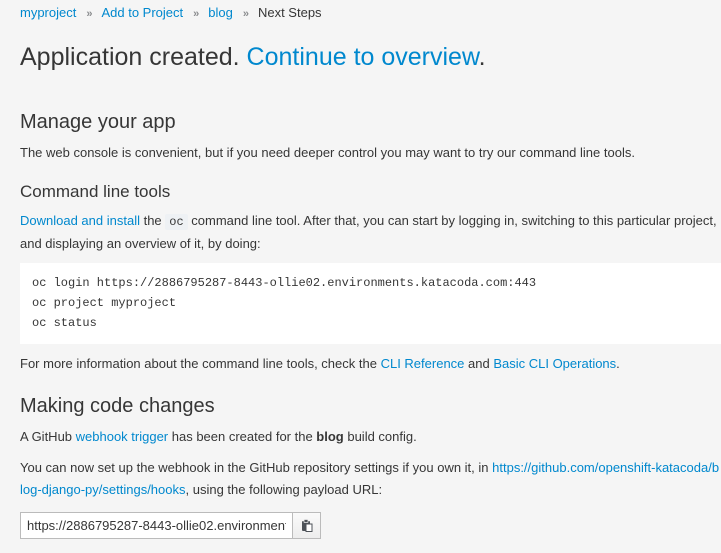 The height and width of the screenshot is (553, 721). I want to click on breadcrumb-myproject: myproject, so click(48, 12).